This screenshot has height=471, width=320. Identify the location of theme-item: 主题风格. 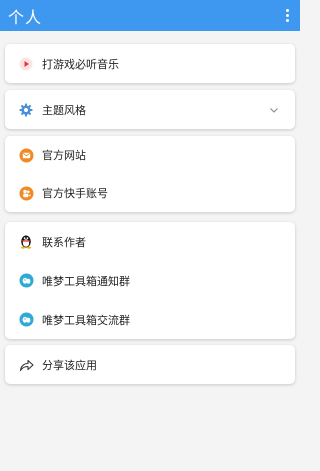
(150, 109).